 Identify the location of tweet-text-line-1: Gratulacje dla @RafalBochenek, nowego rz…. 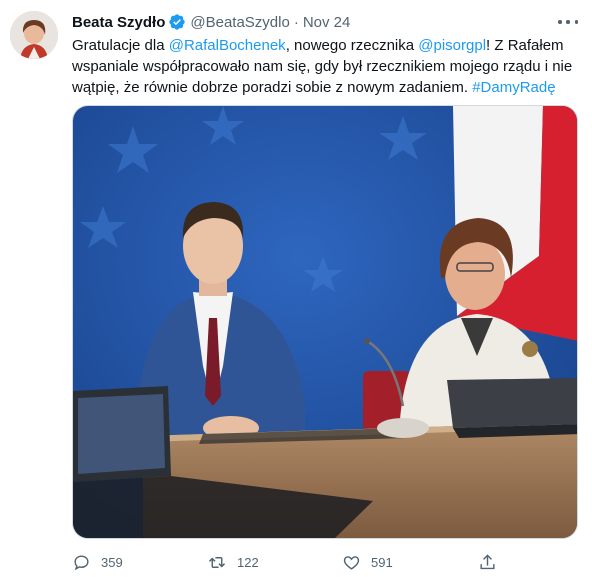
(318, 45).